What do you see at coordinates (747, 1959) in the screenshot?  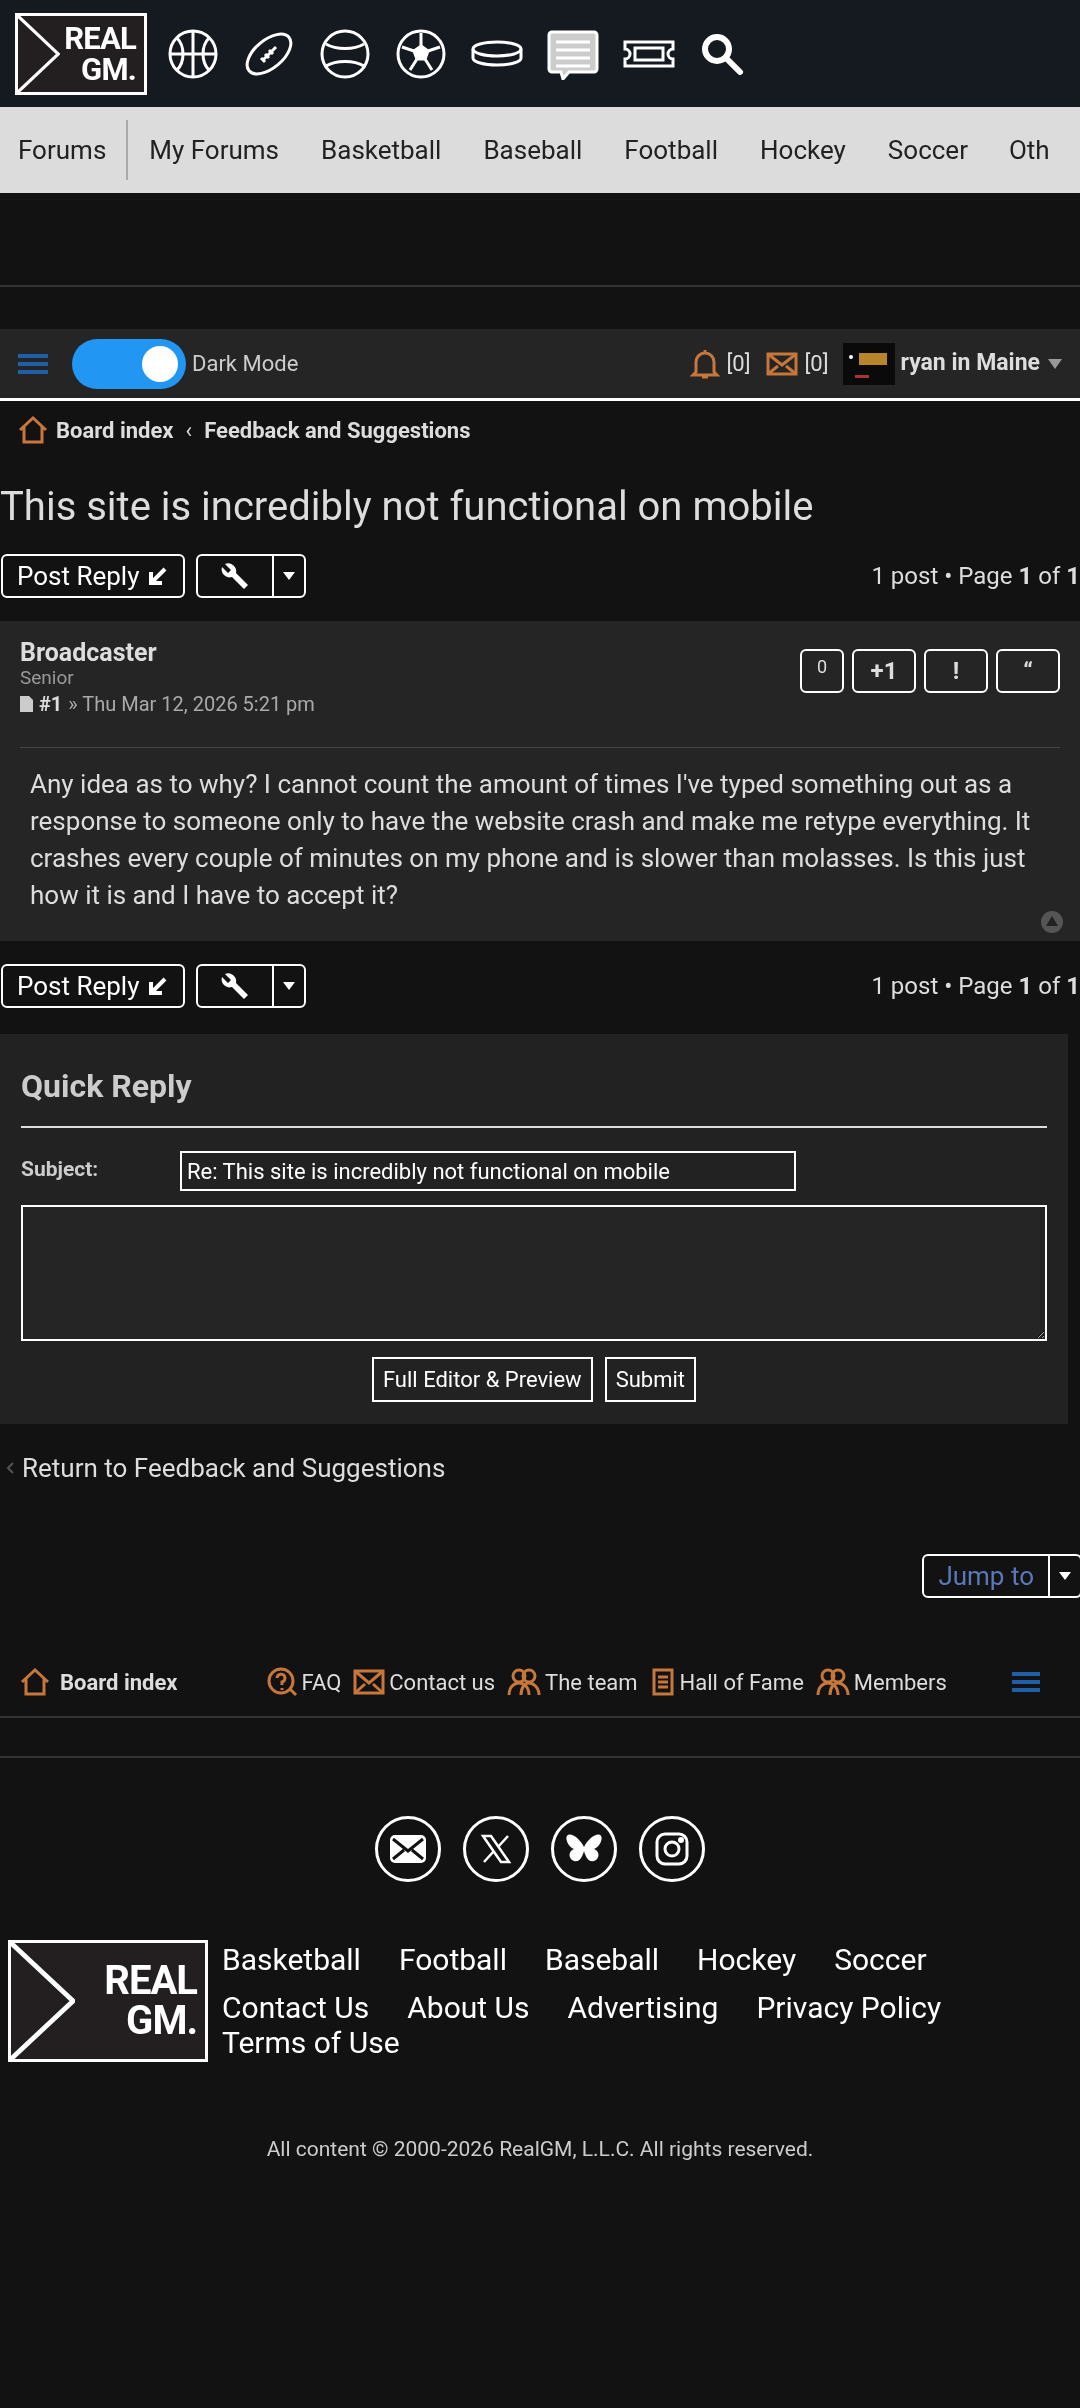 I see `footer-link: Hockey` at bounding box center [747, 1959].